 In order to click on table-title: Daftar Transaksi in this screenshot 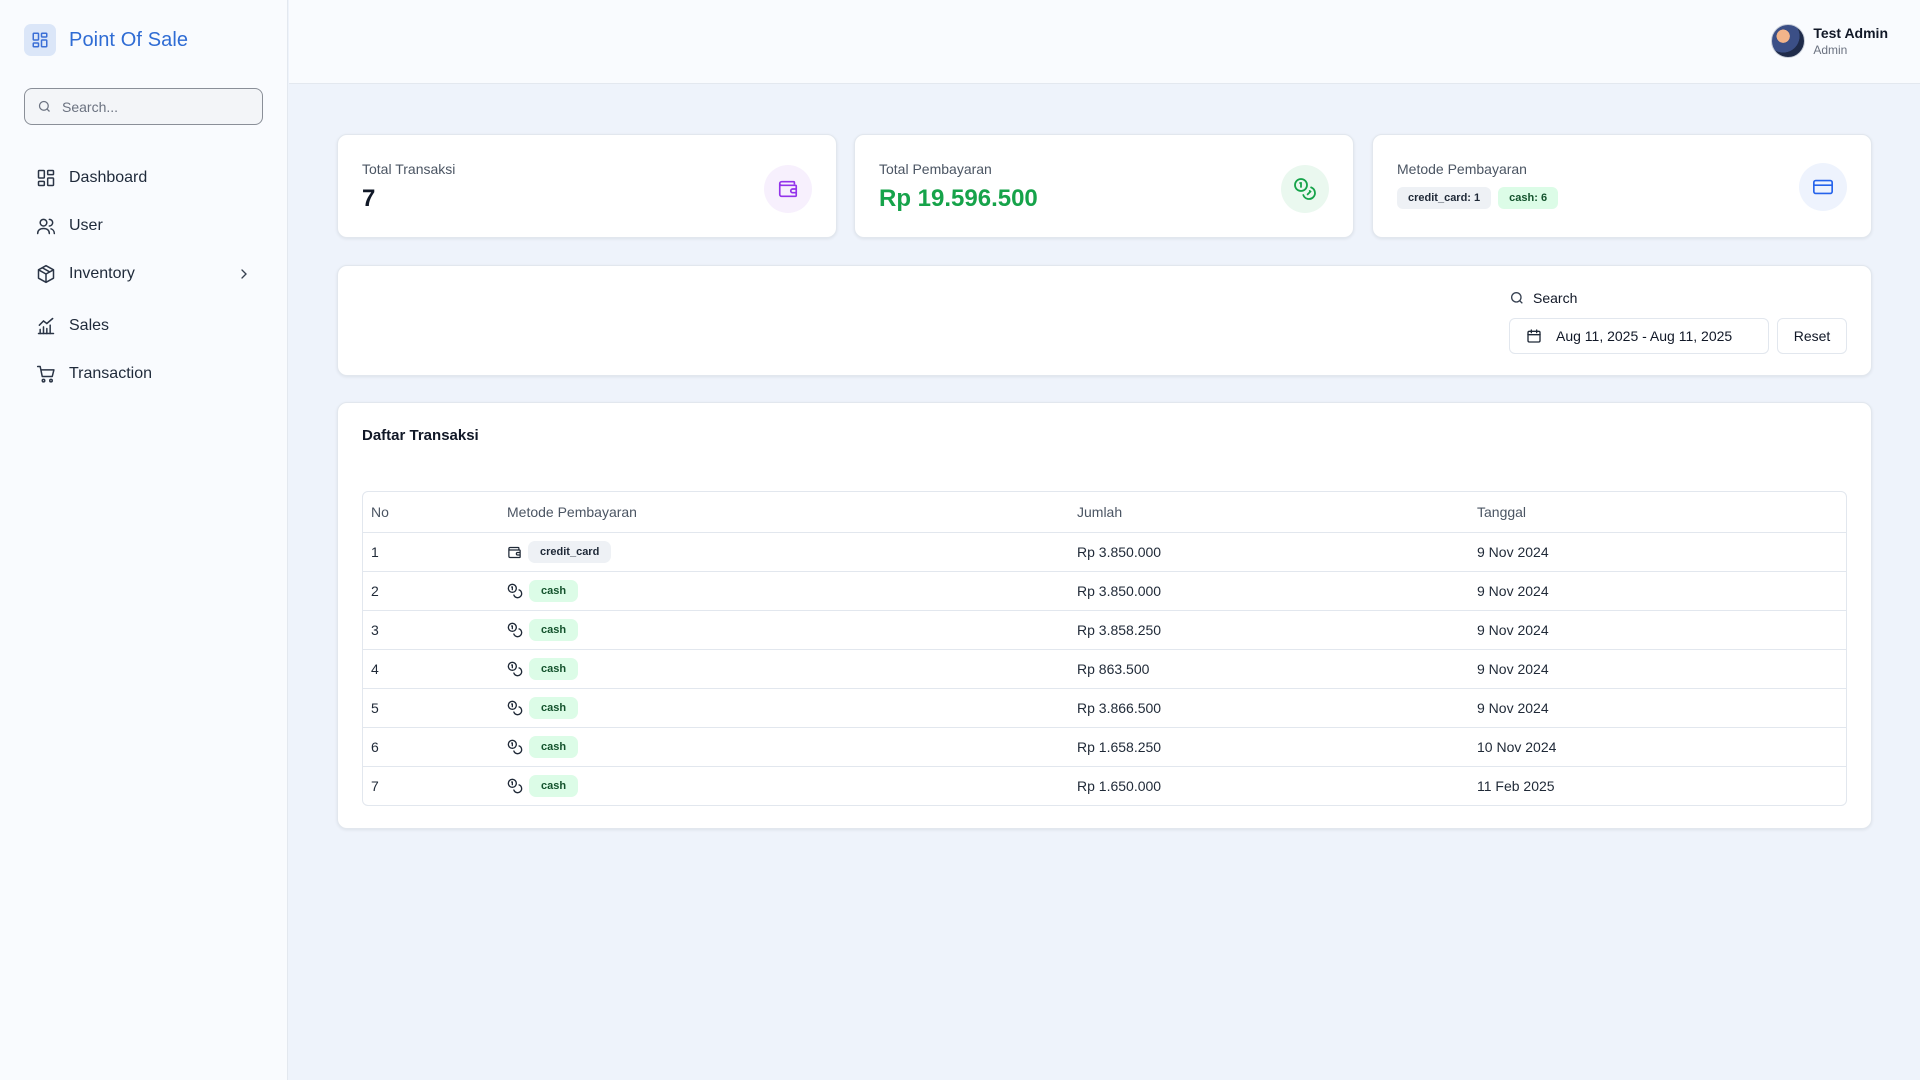, I will do `click(420, 435)`.